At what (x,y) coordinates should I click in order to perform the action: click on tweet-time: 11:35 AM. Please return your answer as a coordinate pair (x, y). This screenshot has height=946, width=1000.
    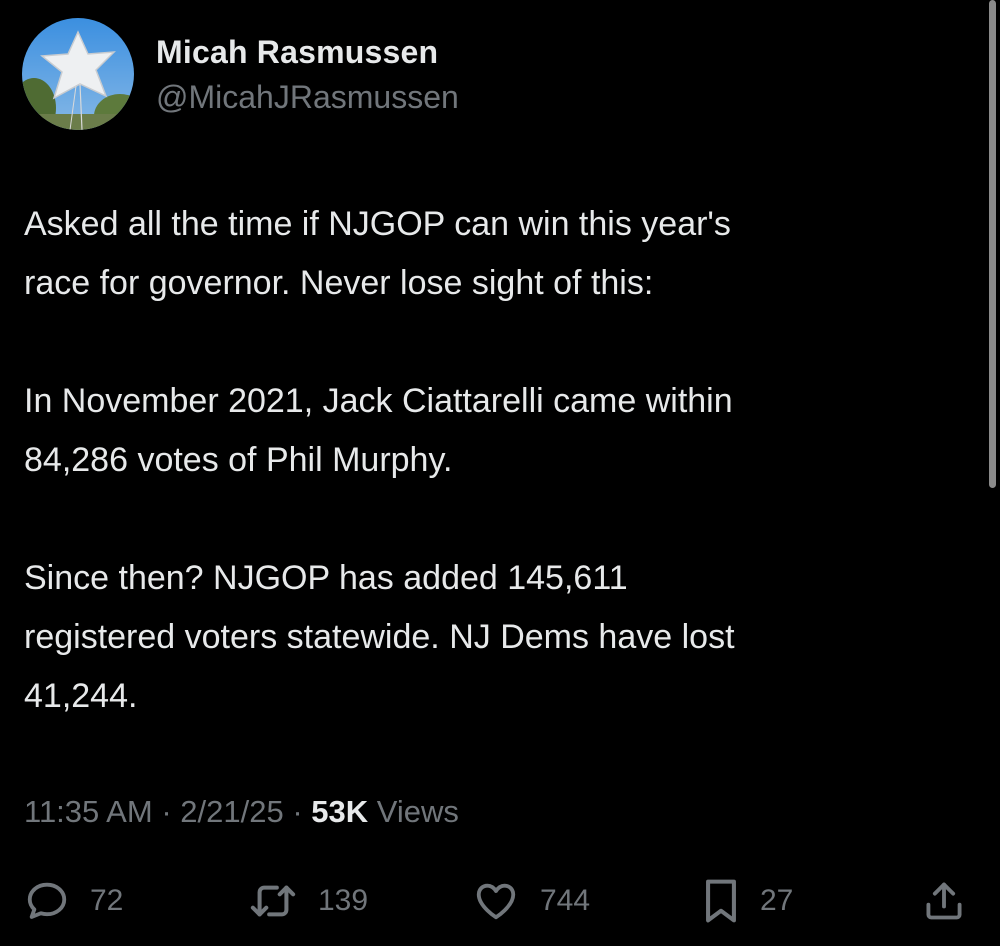
    Looking at the image, I should click on (88, 811).